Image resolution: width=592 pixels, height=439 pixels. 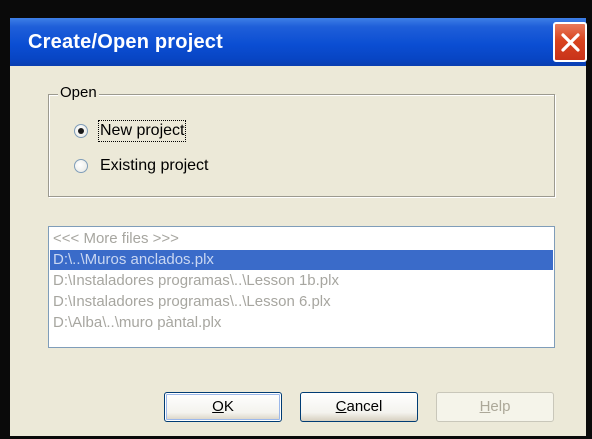 I want to click on window-title: Create/Open project, so click(x=125, y=42).